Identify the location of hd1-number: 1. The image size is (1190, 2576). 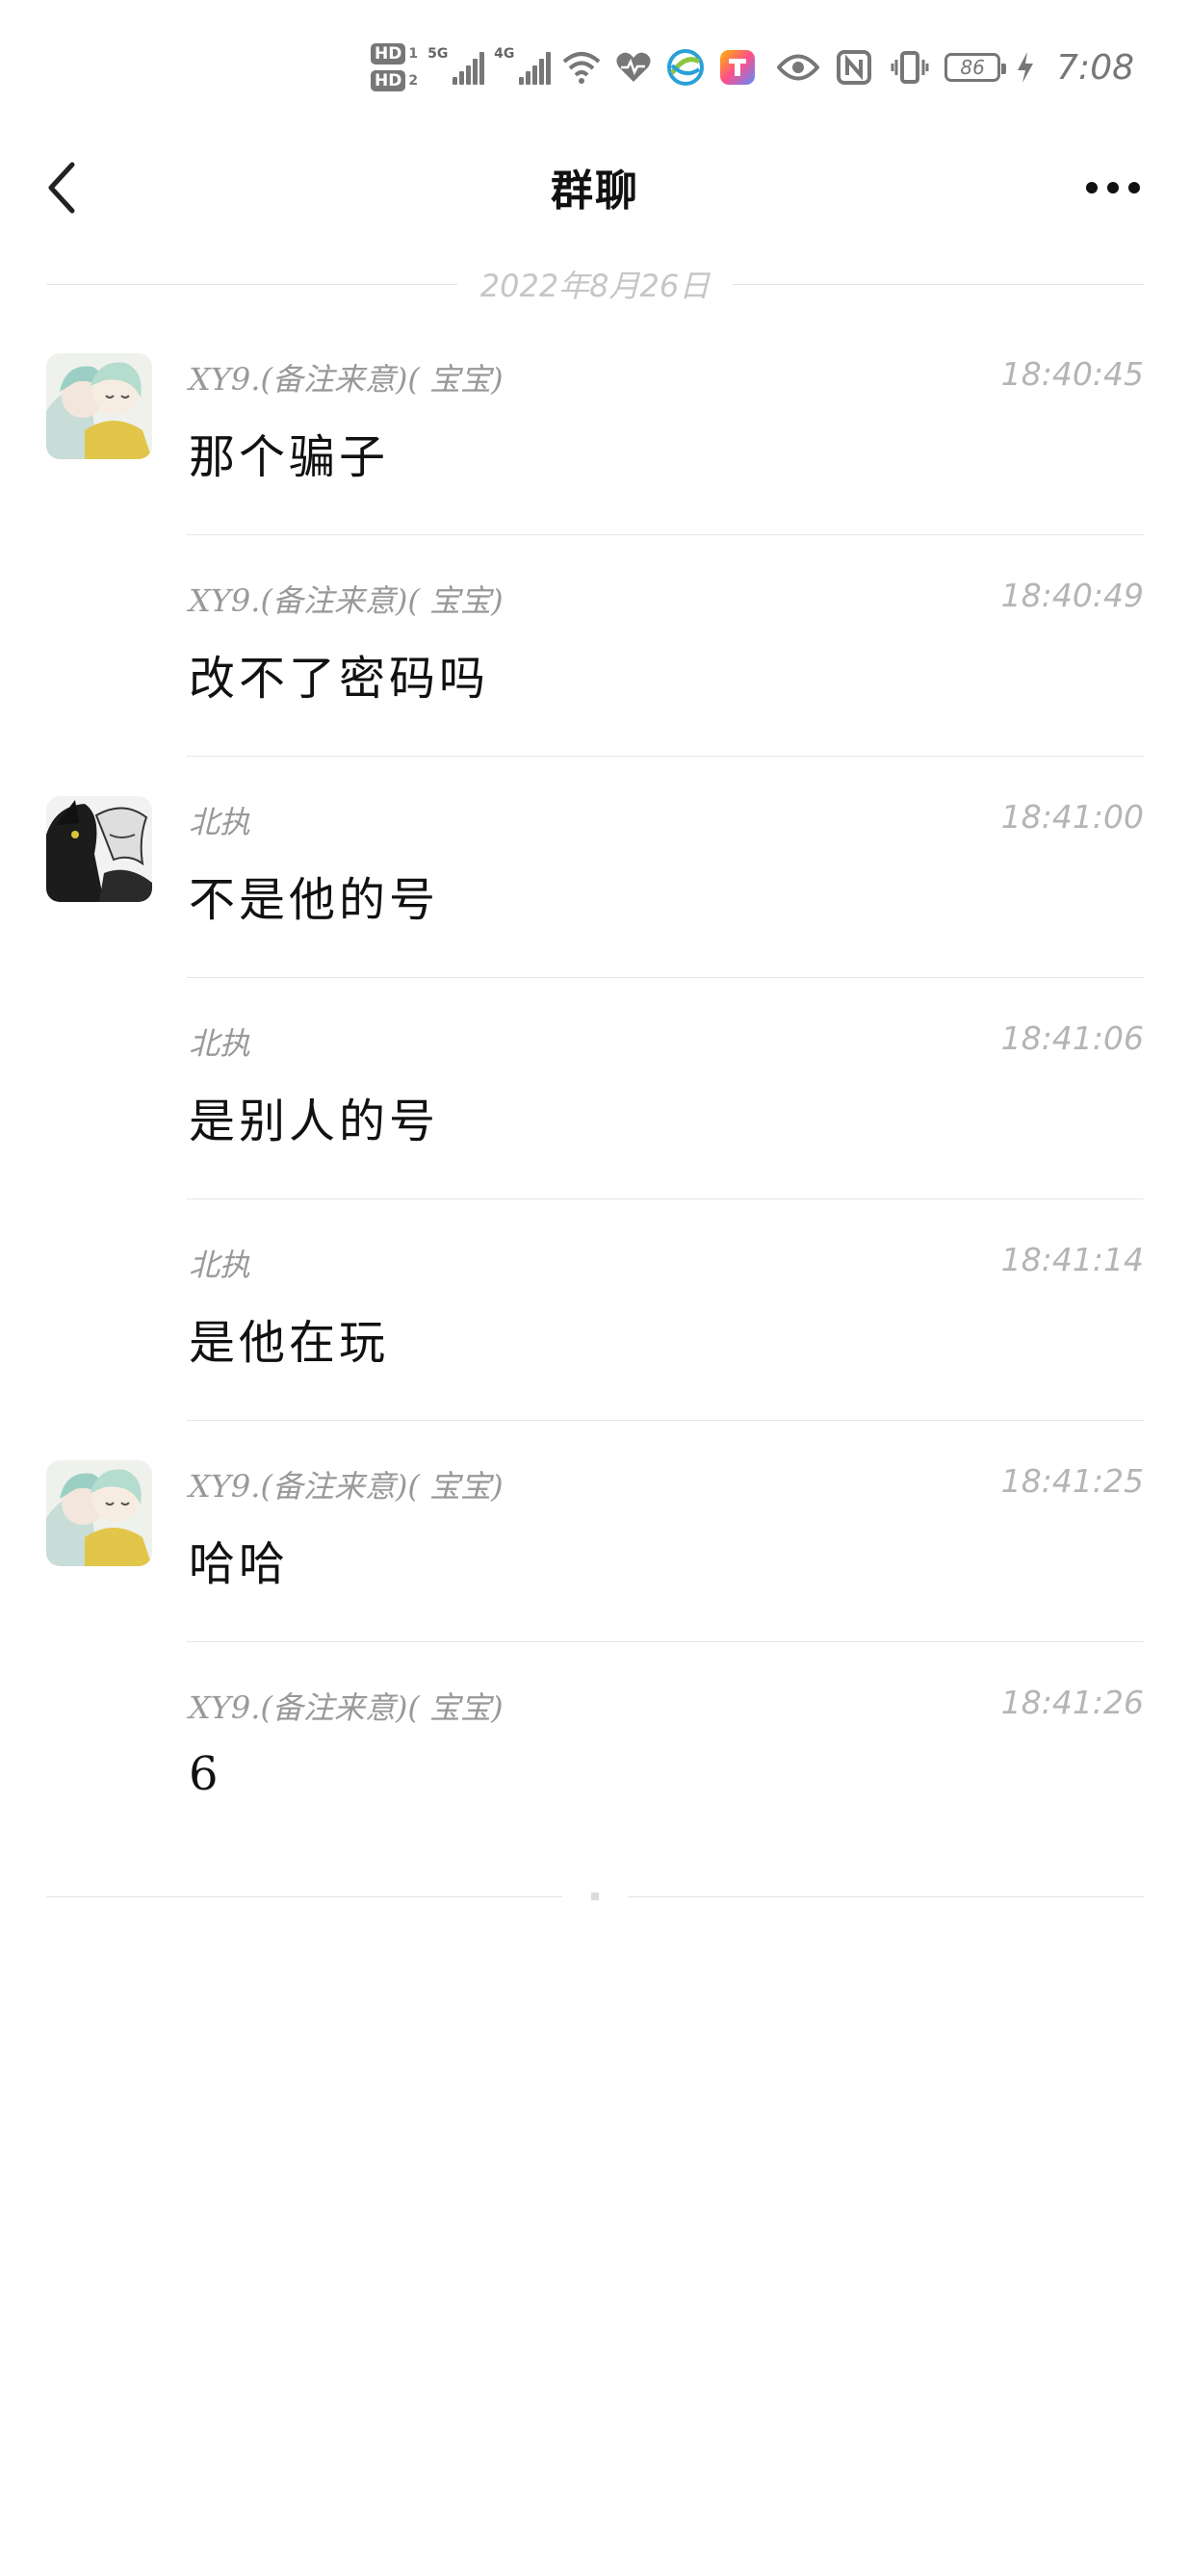
(414, 54).